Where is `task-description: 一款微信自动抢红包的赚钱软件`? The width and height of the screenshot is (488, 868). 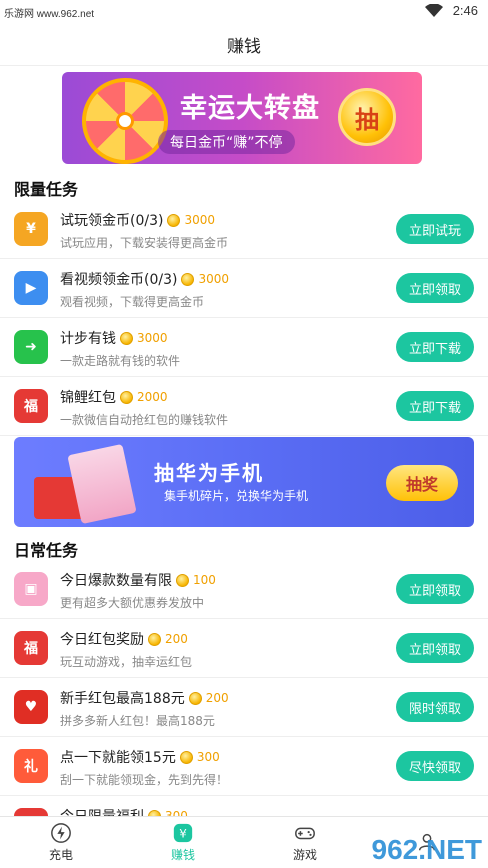 task-description: 一款微信自动抢红包的赚钱软件 is located at coordinates (144, 420).